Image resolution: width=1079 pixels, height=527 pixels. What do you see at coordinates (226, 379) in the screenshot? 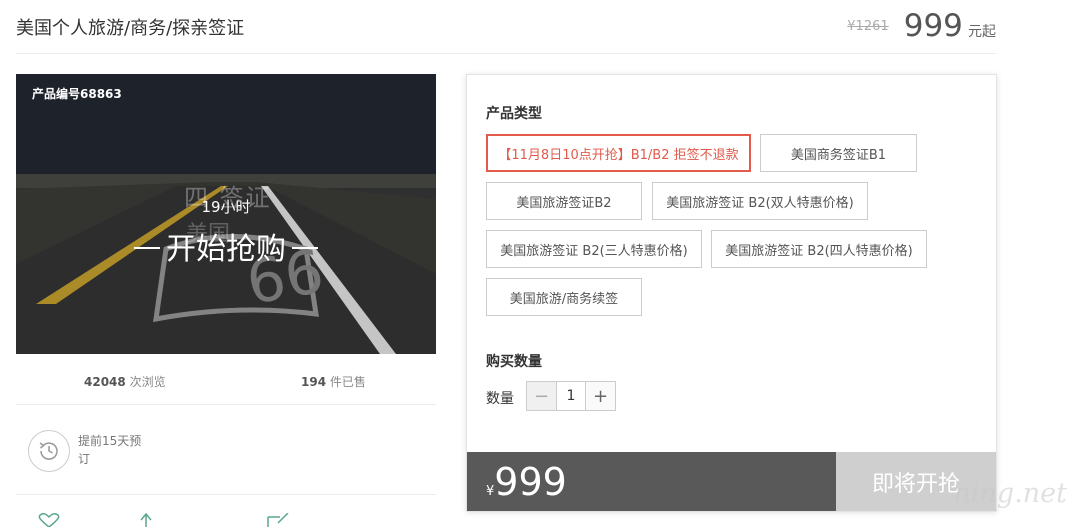
I see `stats-row: 42048 次浏览 194 件已售` at bounding box center [226, 379].